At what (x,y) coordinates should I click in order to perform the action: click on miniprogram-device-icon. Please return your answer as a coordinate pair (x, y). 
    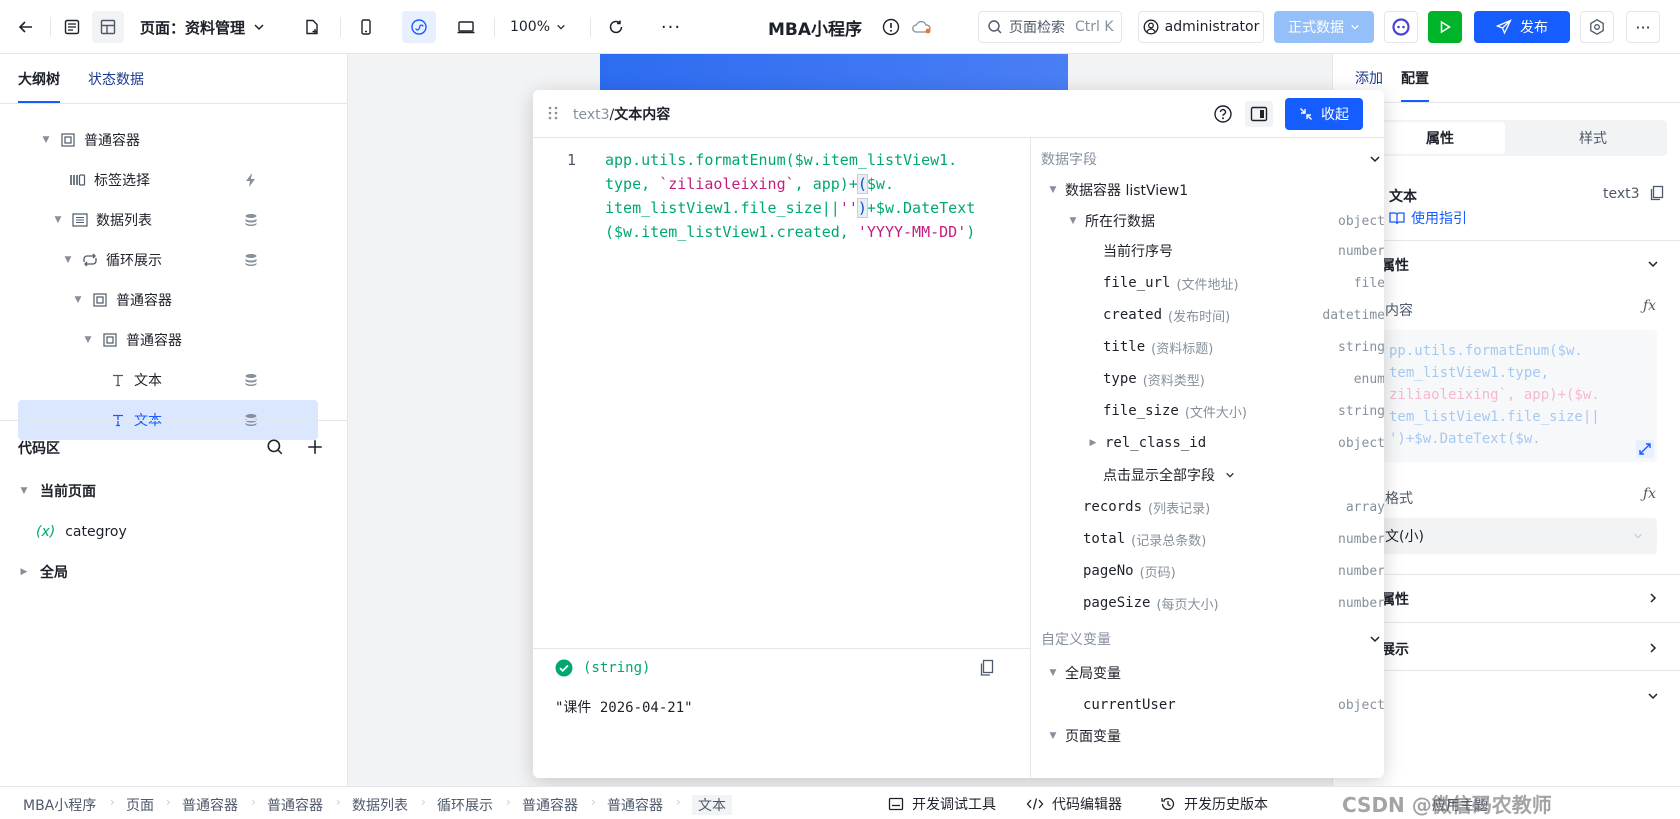
    Looking at the image, I should click on (419, 27).